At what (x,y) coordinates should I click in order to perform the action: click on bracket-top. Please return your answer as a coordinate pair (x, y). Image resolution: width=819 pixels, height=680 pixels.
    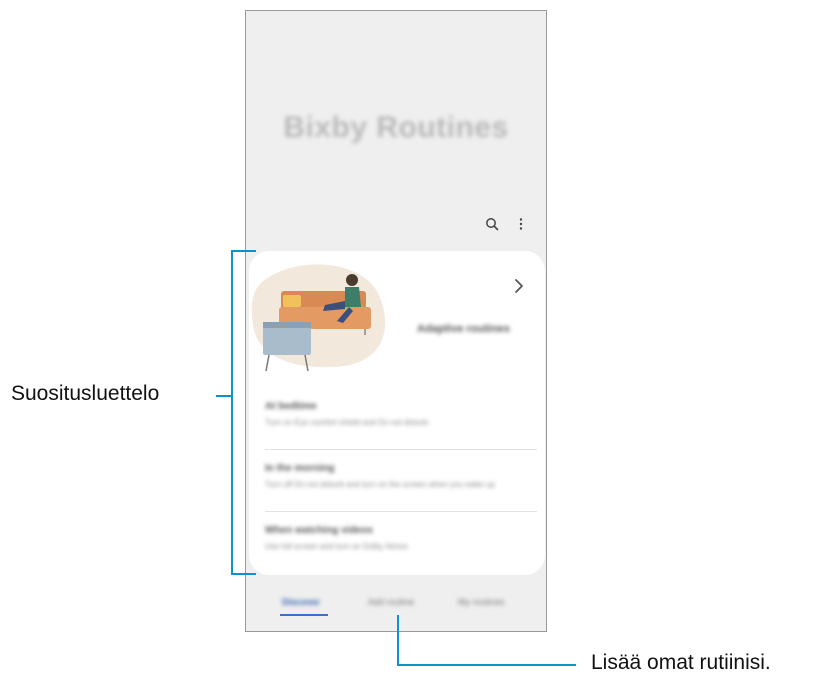
    Looking at the image, I should click on (243, 251).